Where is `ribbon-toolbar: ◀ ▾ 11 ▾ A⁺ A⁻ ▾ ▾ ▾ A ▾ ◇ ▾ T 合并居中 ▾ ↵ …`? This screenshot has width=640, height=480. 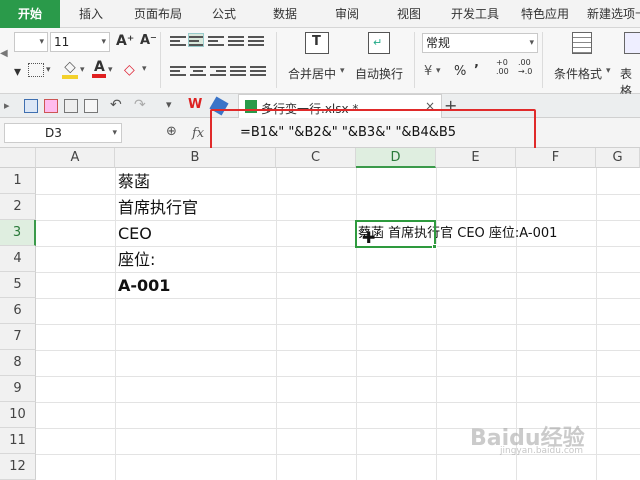 ribbon-toolbar: ◀ ▾ 11 ▾ A⁺ A⁻ ▾ ▾ ▾ A ▾ ◇ ▾ T 合并居中 ▾ ↵ … is located at coordinates (320, 63).